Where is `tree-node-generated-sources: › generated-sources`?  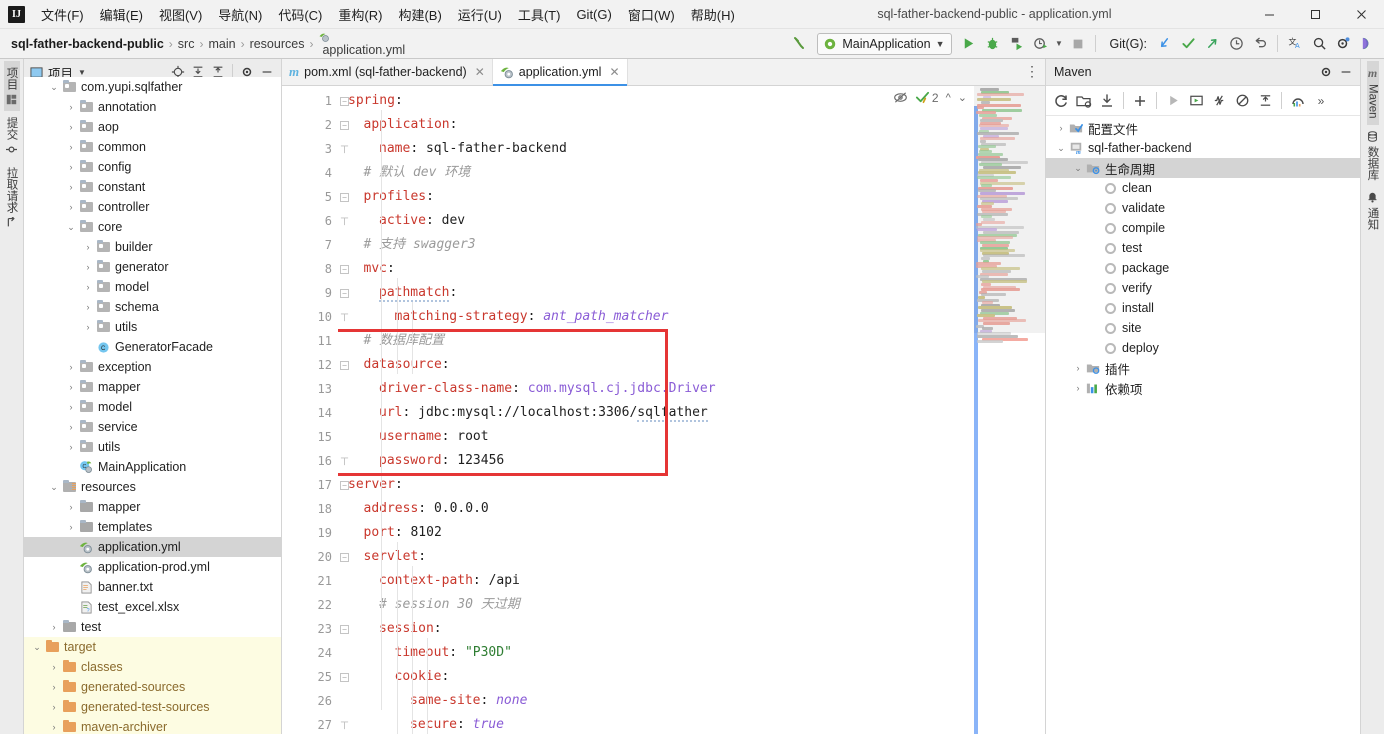
tree-node-generated-sources: › generated-sources is located at coordinates (152, 687).